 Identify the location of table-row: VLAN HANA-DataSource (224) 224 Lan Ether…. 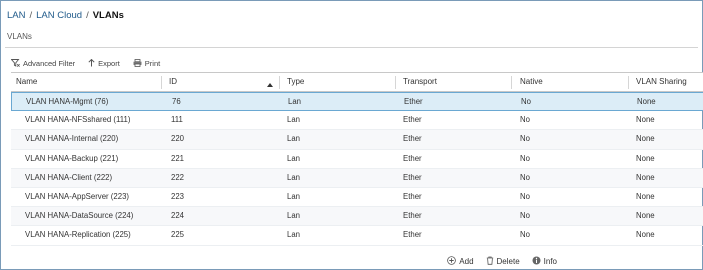
(357, 217).